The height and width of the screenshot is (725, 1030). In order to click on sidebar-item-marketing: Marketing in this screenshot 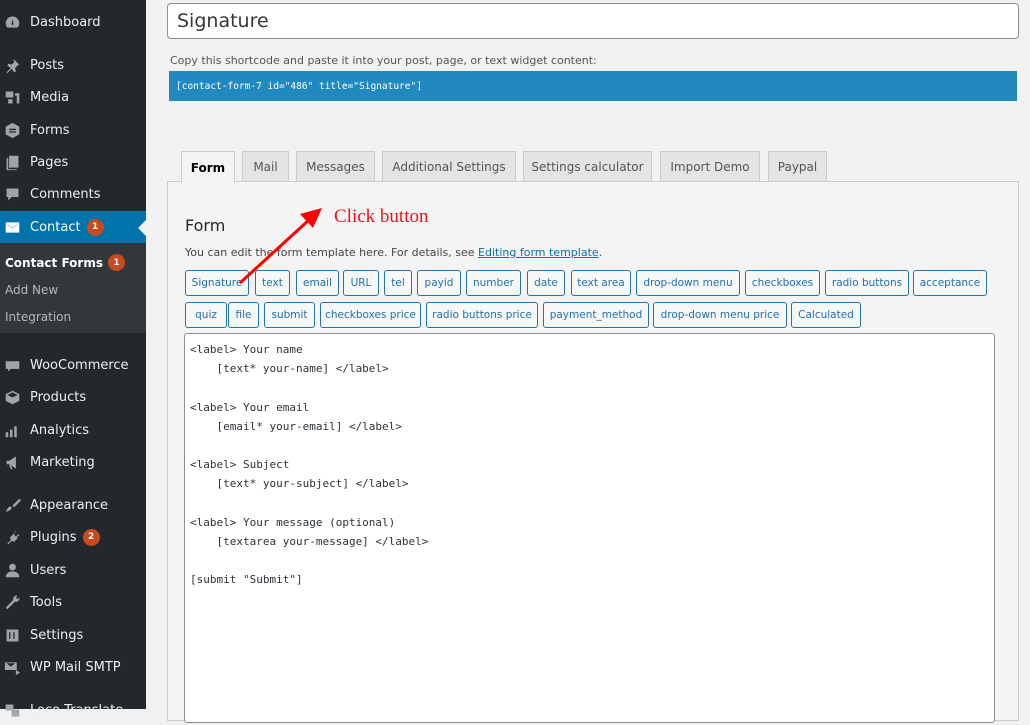, I will do `click(73, 462)`.